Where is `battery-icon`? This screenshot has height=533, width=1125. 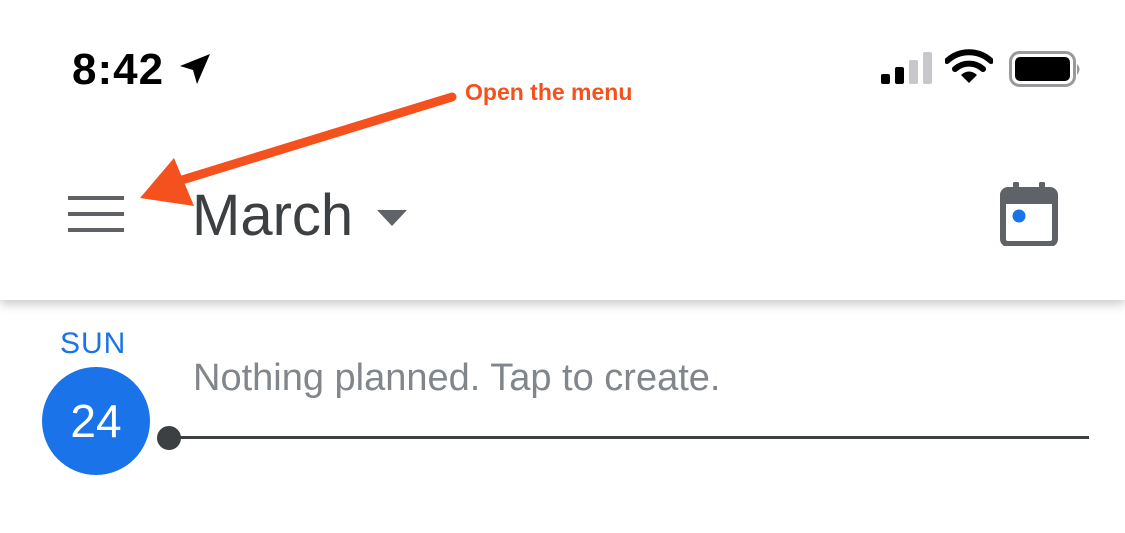
battery-icon is located at coordinates (1044, 69).